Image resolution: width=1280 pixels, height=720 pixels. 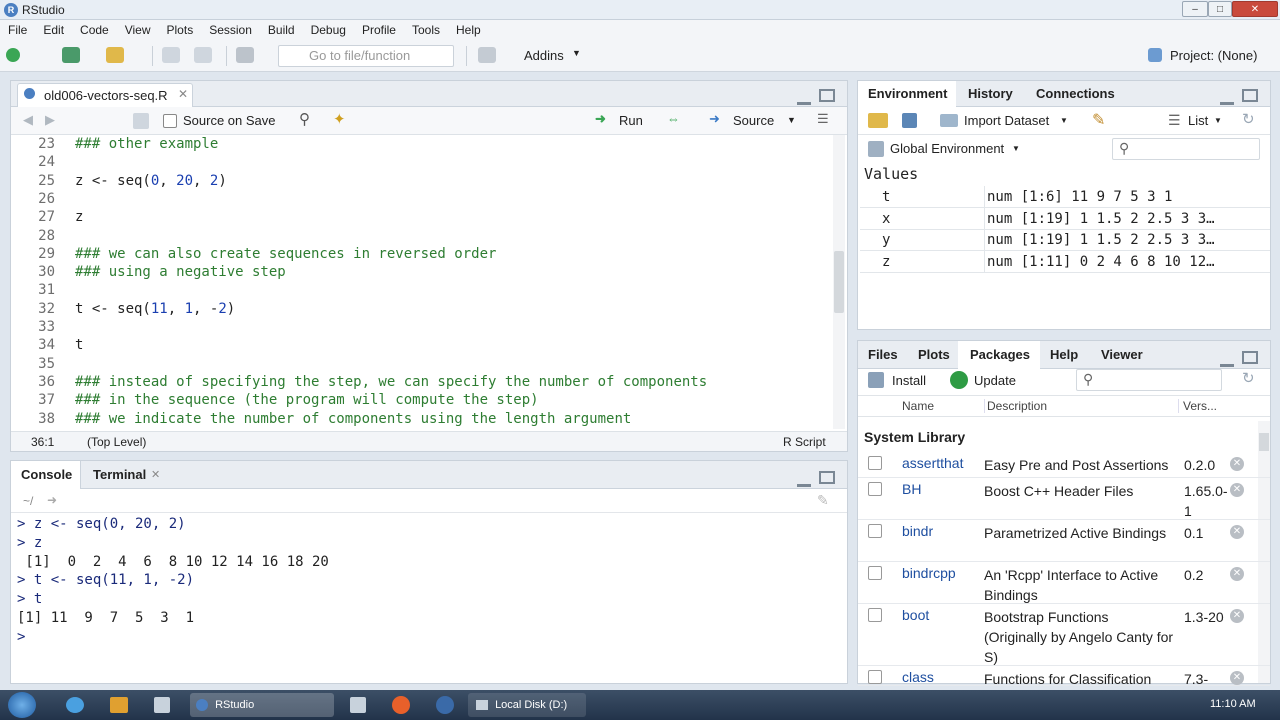 What do you see at coordinates (1064, 541) in the screenshot?
I see `package-row: bindr Parametrized Active Bindings 0.1 ✕` at bounding box center [1064, 541].